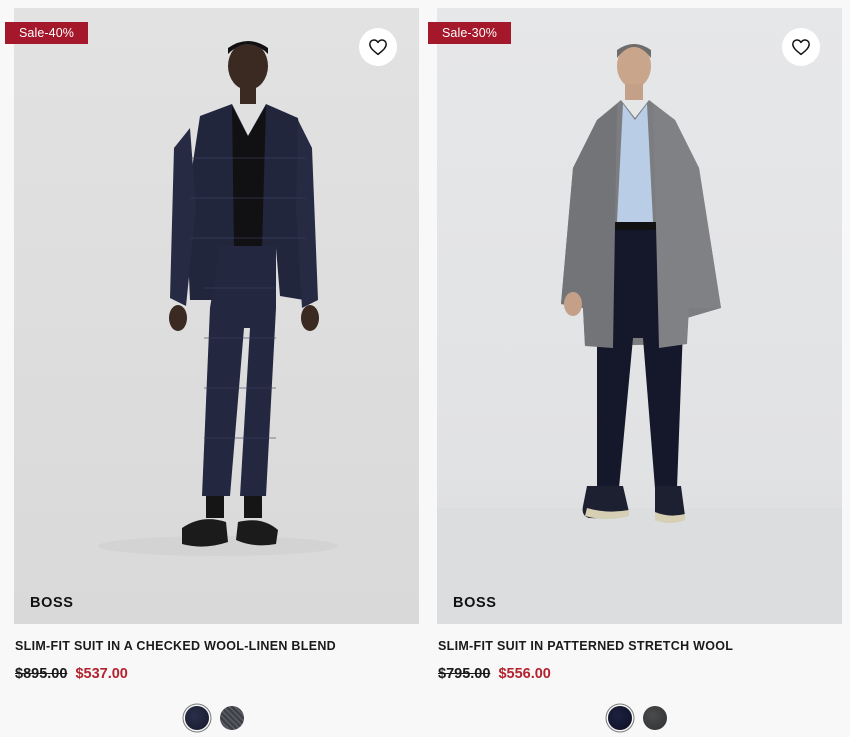 Image resolution: width=850 pixels, height=737 pixels. Describe the element at coordinates (494, 674) in the screenshot. I see `product-price: $795.00 $556.00` at that location.